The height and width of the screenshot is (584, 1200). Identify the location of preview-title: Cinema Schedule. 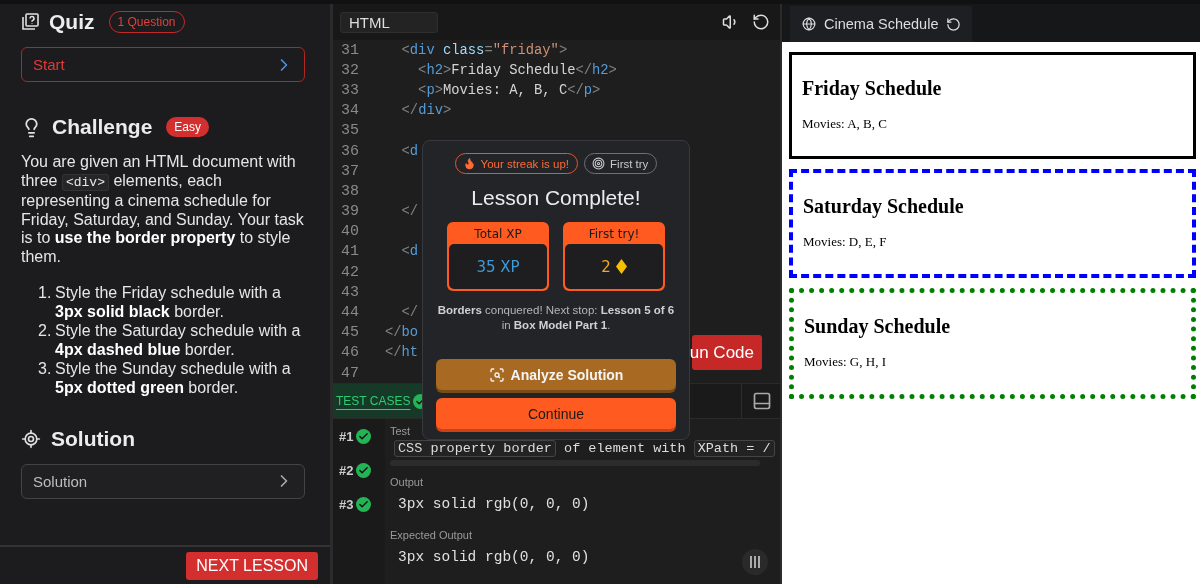
(881, 24).